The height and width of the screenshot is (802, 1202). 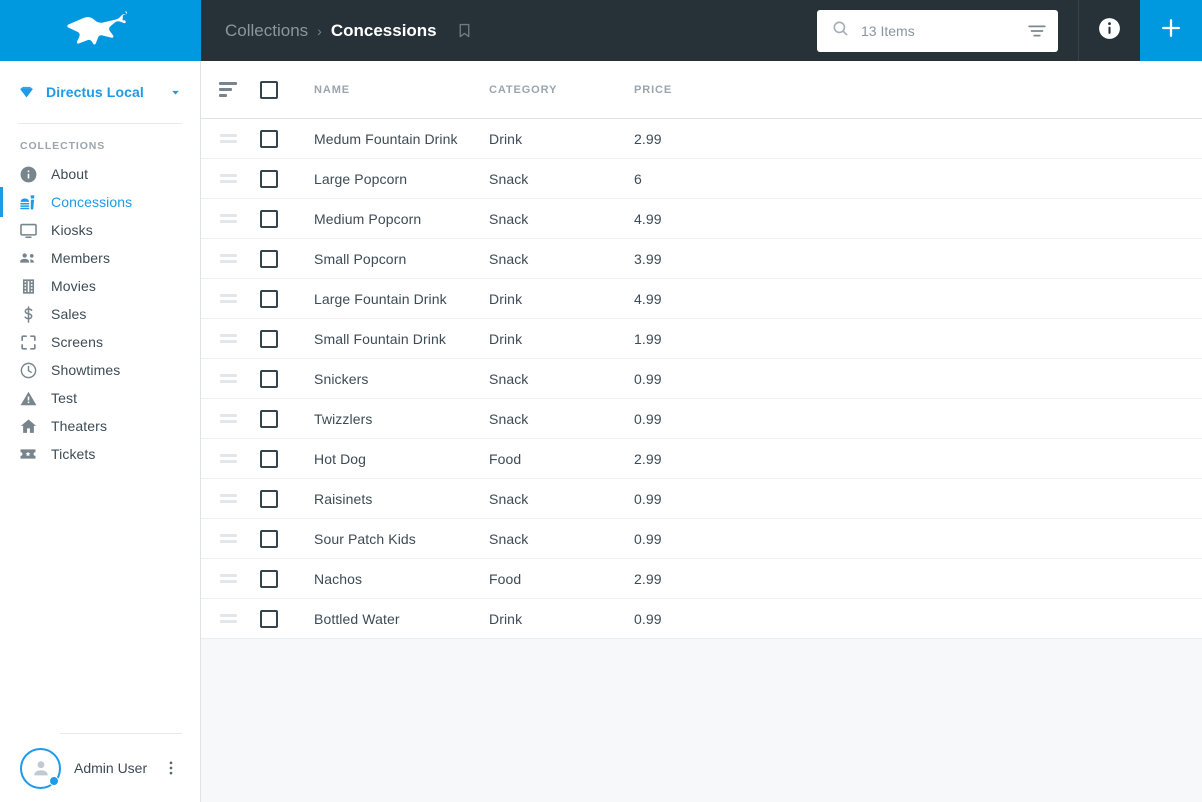 I want to click on table-row: Medum Fountain Drink Drink 2.99, so click(x=701, y=139).